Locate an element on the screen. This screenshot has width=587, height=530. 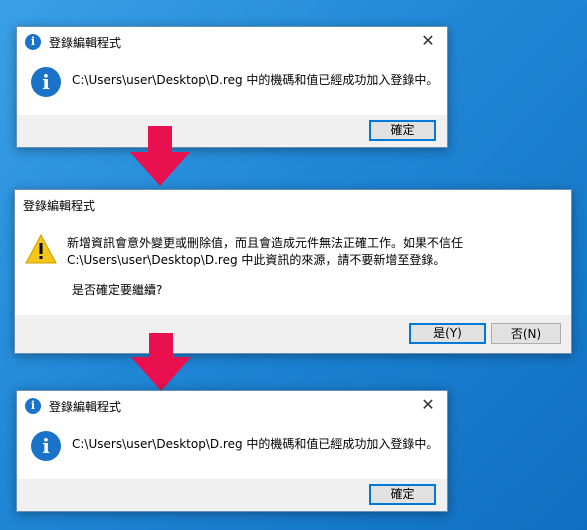
warning-message-line1: 新增資訊會意外變更或刪除值，而且會造成元件無法正確工作。如果不信任 is located at coordinates (265, 243).